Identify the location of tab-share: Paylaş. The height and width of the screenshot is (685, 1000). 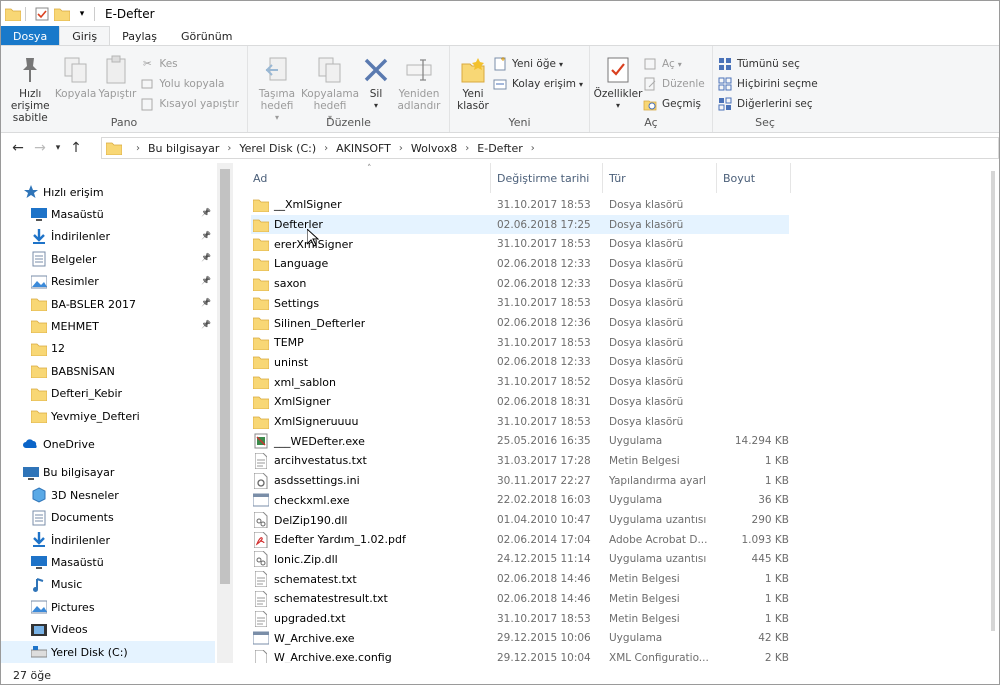
(139, 36).